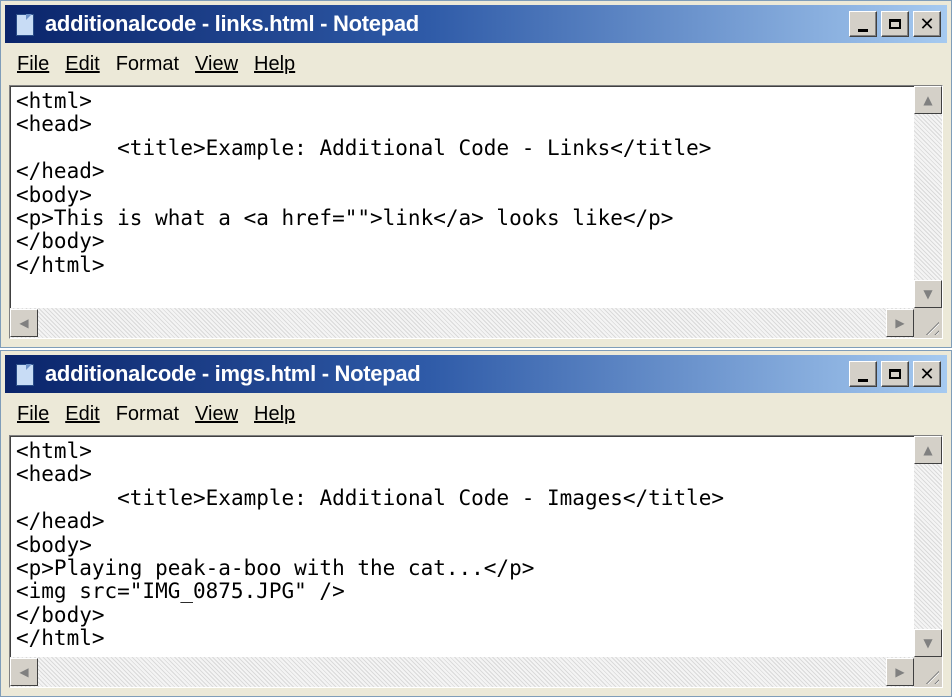  I want to click on title-bar: additionalcode - links.html - Notepad ✕, so click(476, 24).